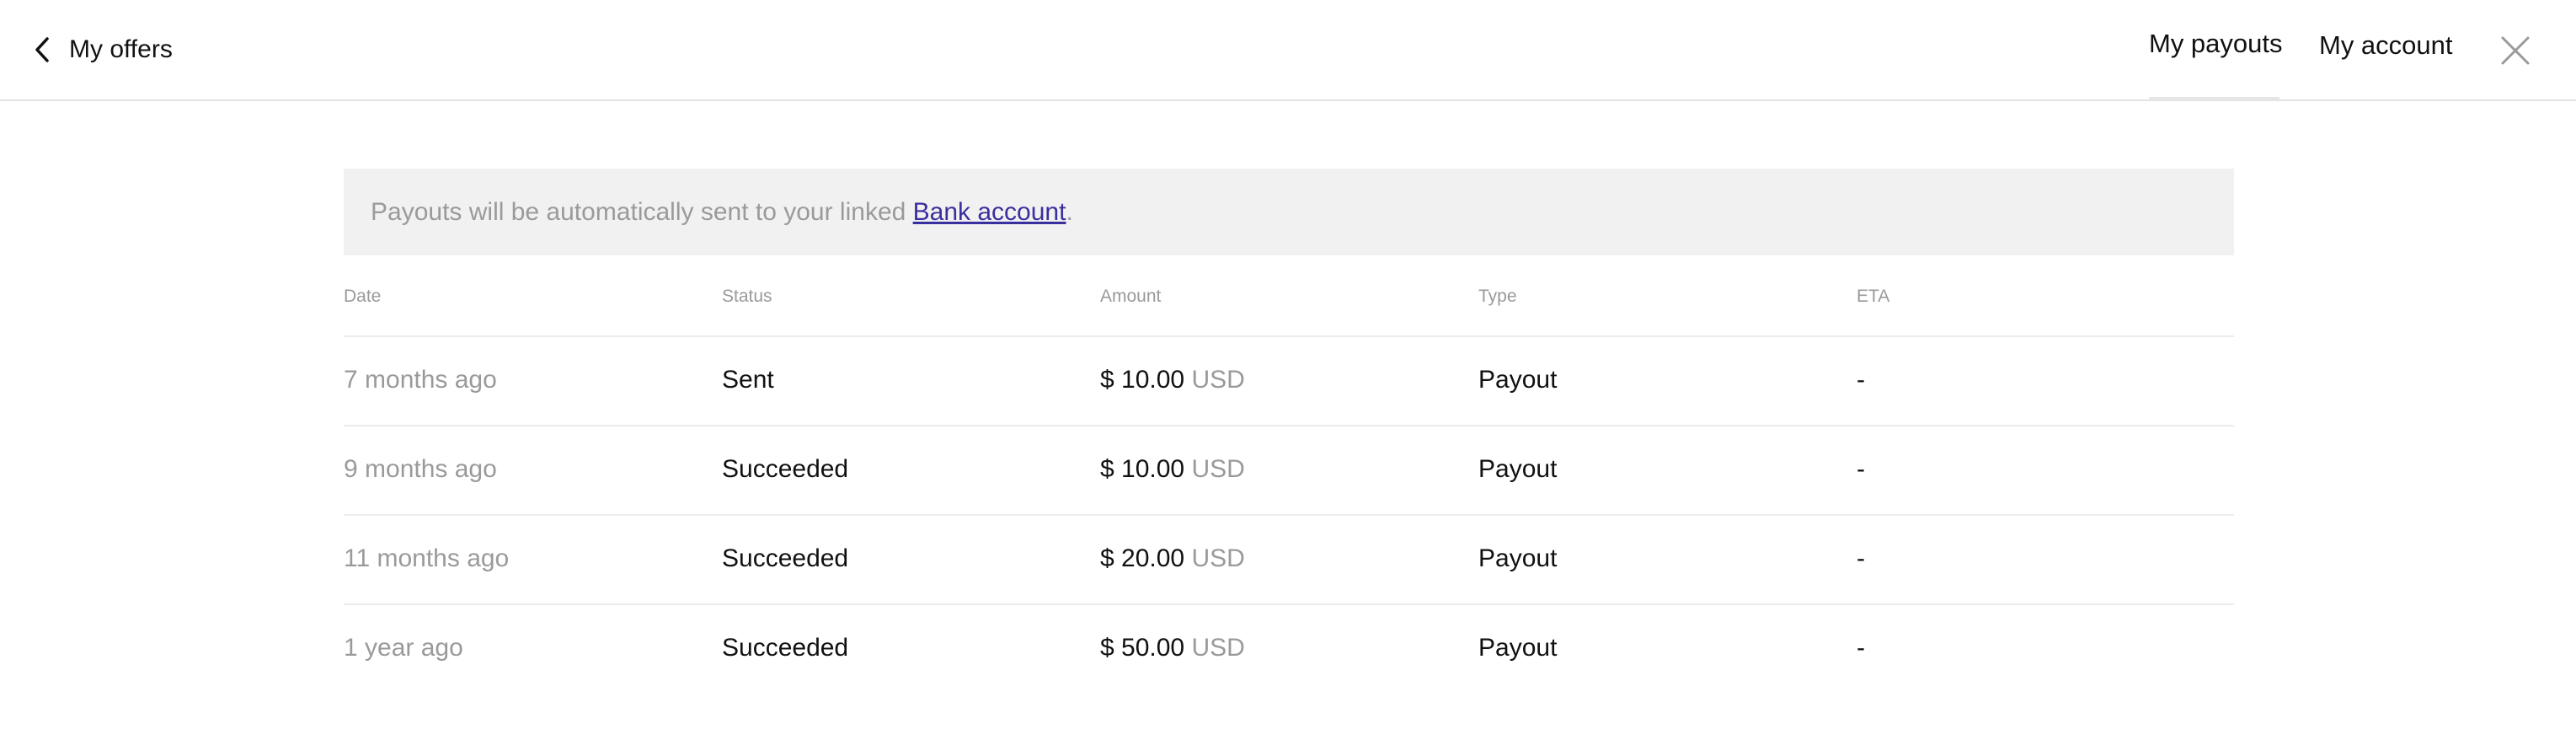 This screenshot has height=740, width=2576. I want to click on nav-my-account: My account, so click(2386, 46).